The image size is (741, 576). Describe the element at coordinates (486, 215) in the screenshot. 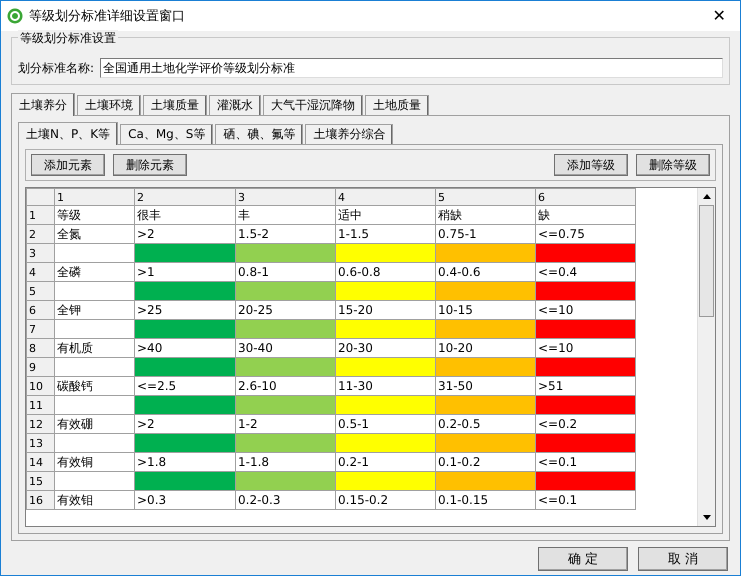

I see `table-cell: 稍缺` at that location.